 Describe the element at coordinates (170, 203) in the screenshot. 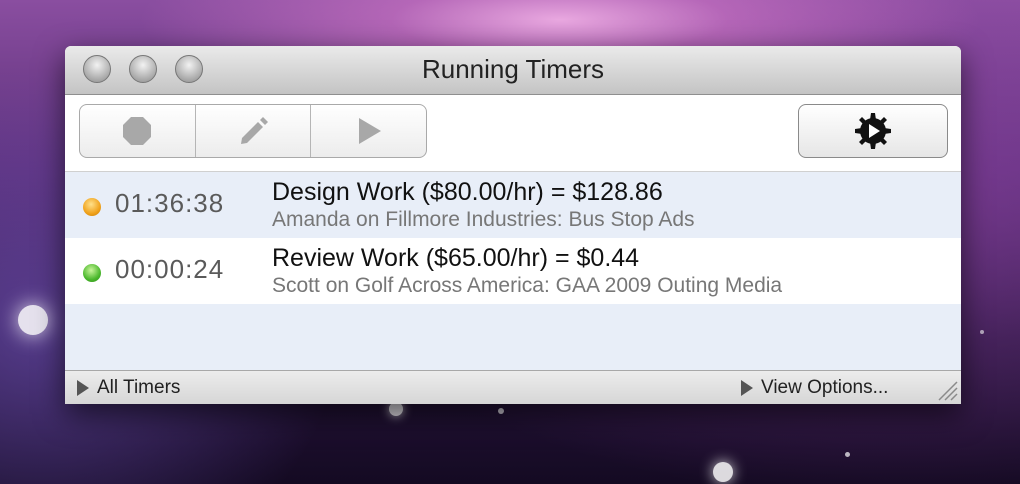

I see `elapsed-time: 01:36:38` at that location.